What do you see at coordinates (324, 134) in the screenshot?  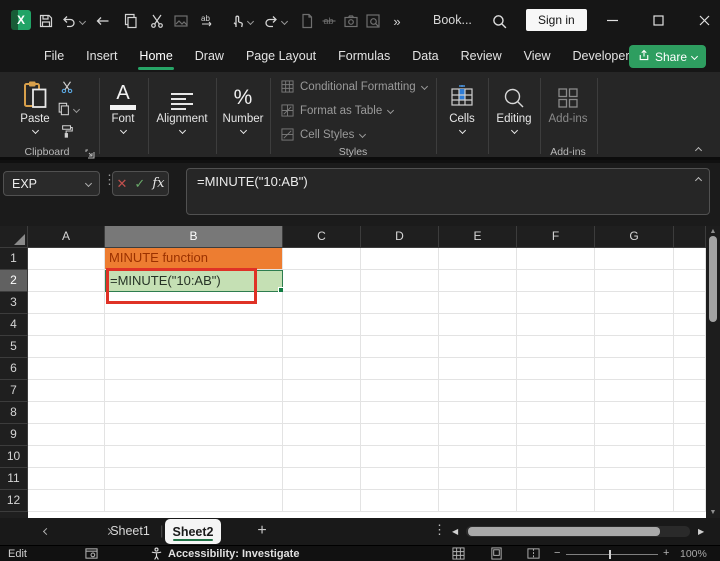 I see `cell-styles-button: Cell Styles` at bounding box center [324, 134].